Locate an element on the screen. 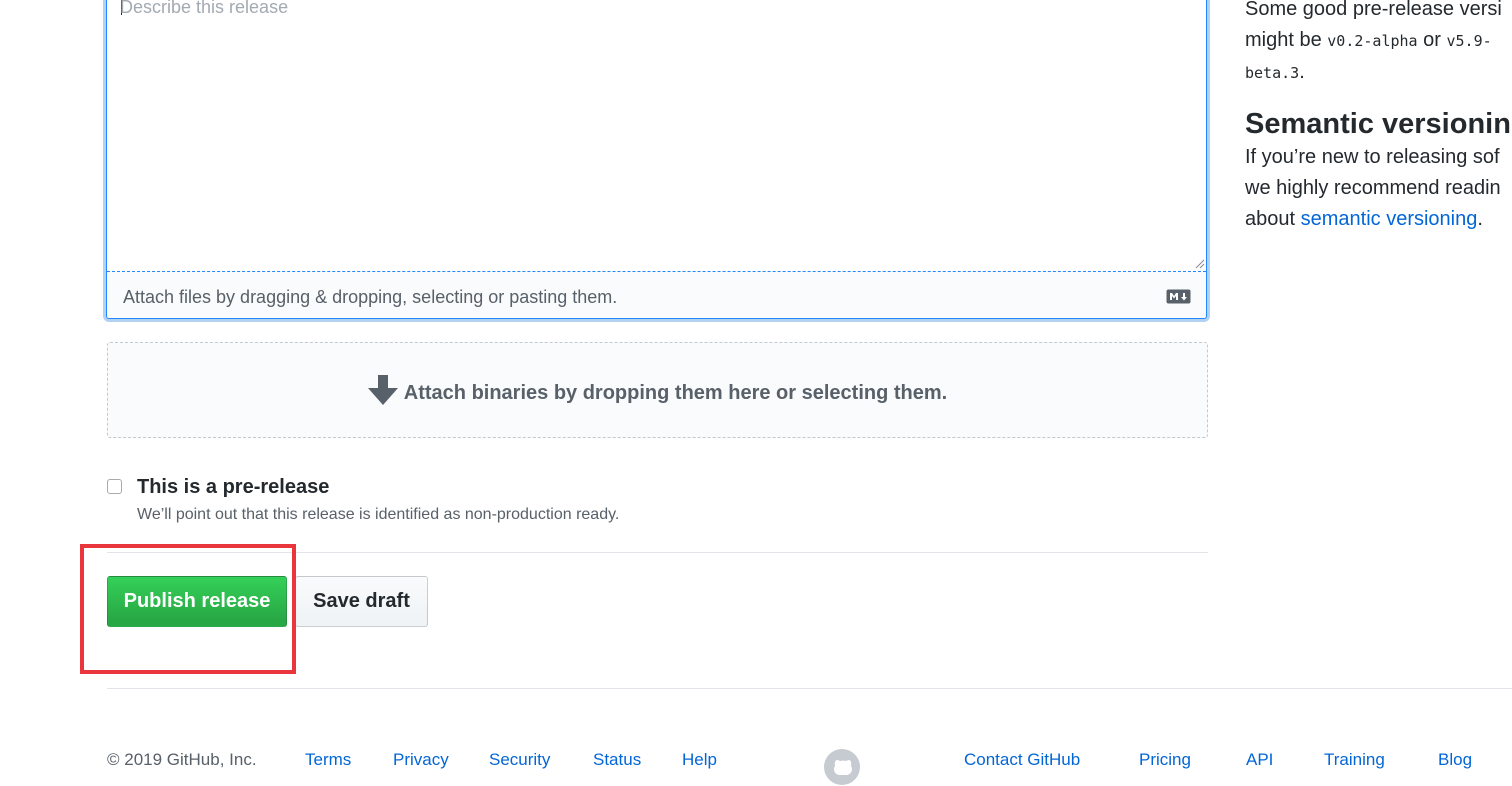 The image size is (1512, 786). footer-link-terms: Terms is located at coordinates (328, 760).